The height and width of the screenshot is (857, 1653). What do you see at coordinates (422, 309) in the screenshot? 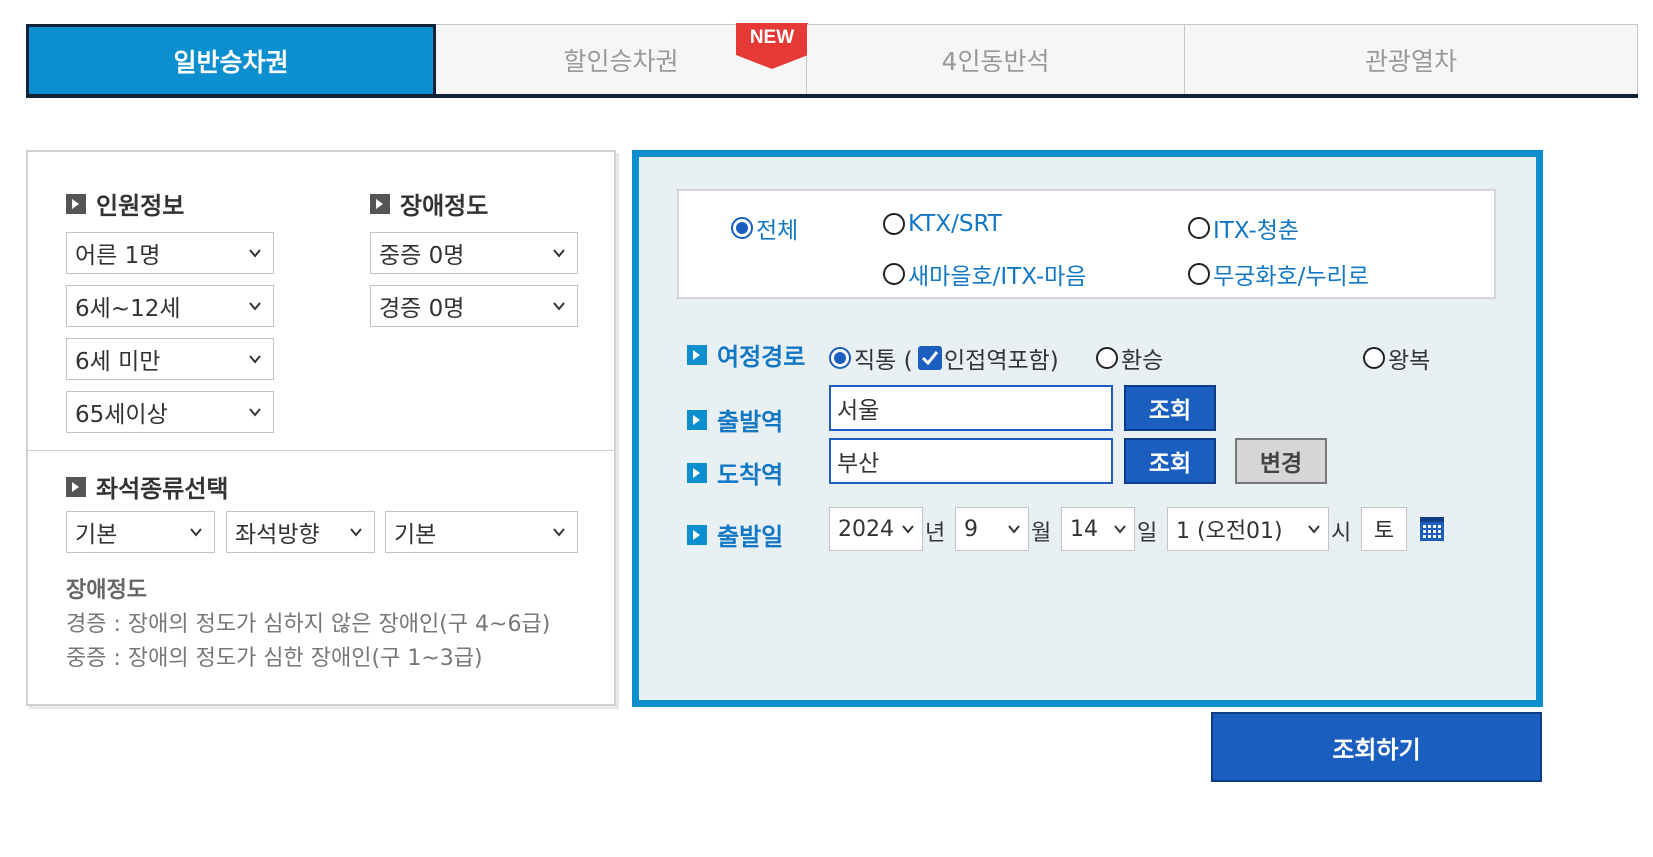
I see `select-value: 경증 0명` at bounding box center [422, 309].